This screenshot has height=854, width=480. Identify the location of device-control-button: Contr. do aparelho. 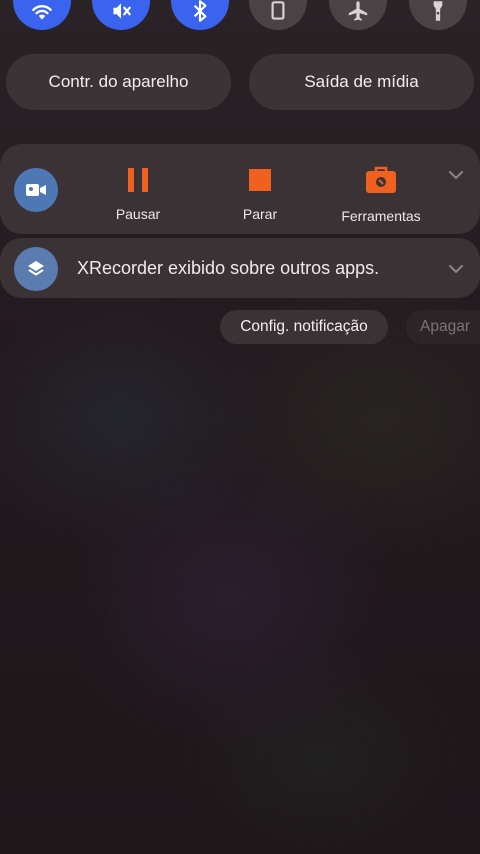
(118, 82).